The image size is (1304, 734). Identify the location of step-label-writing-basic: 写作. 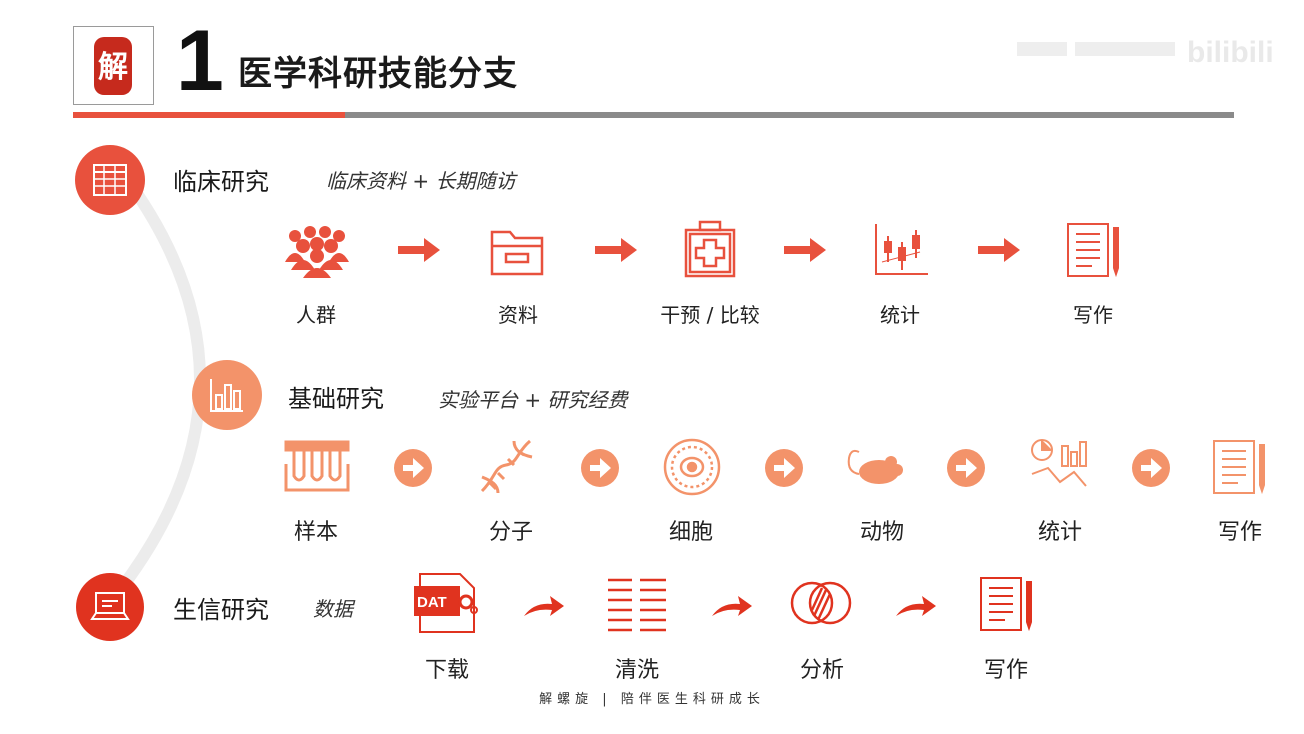
(1239, 532).